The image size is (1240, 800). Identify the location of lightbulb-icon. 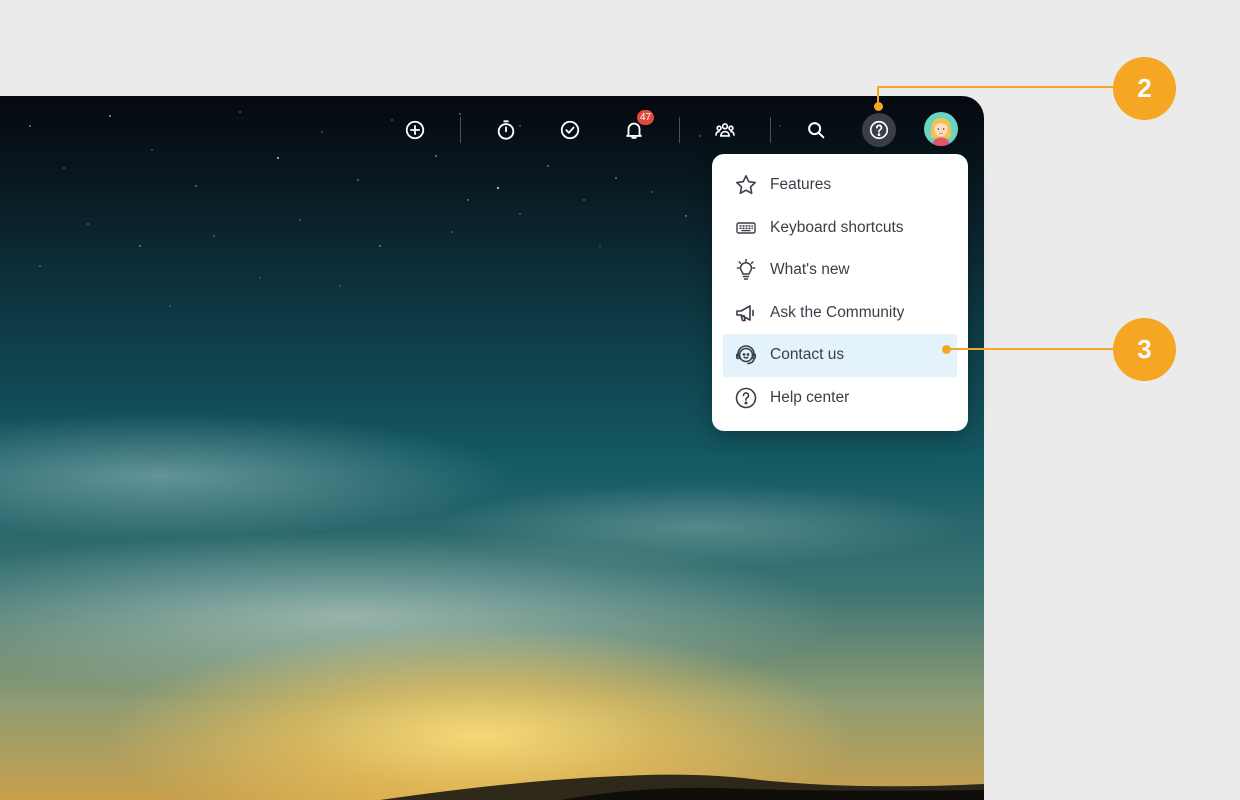
(746, 270).